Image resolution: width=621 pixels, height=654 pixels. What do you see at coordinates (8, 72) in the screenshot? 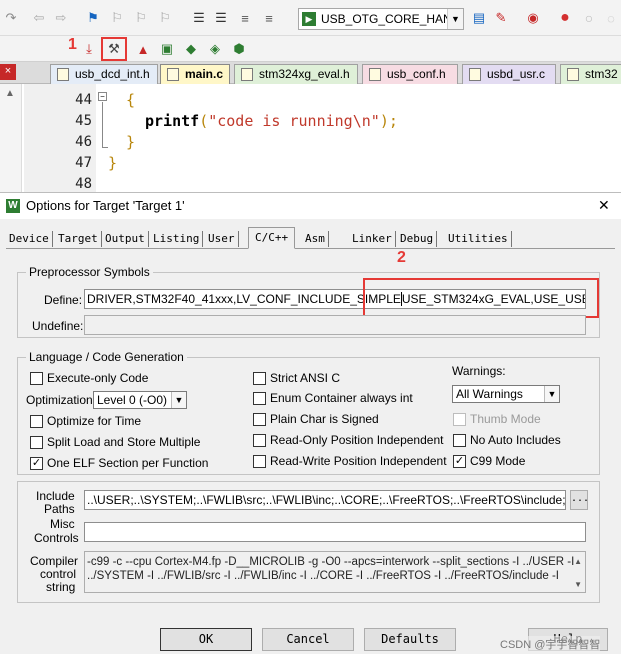
I see `close-all-icon: ×` at bounding box center [8, 72].